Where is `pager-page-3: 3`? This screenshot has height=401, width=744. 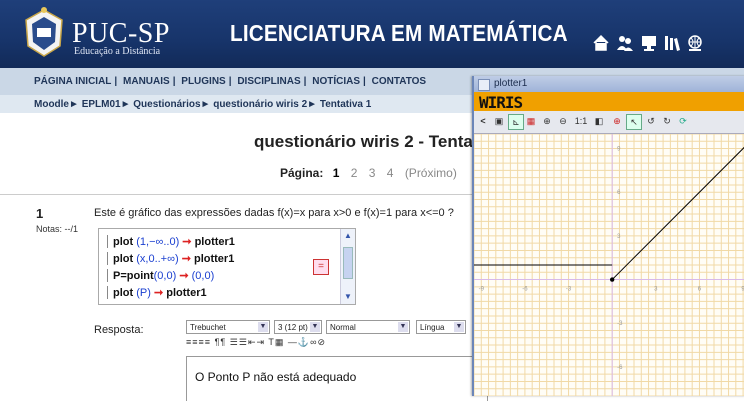 pager-page-3: 3 is located at coordinates (372, 173).